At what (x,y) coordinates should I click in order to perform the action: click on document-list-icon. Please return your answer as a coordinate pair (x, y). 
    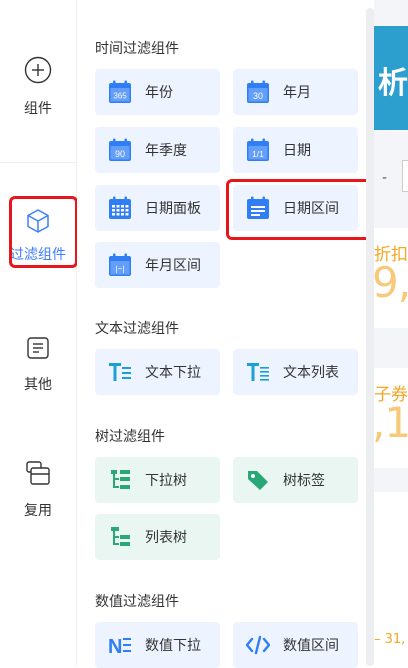
    Looking at the image, I should click on (38, 348).